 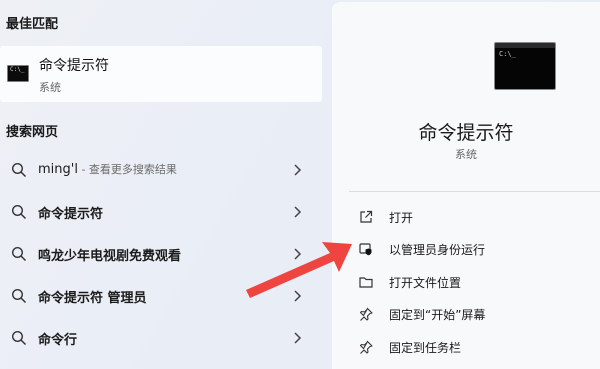 What do you see at coordinates (466, 217) in the screenshot?
I see `action-open: 打开` at bounding box center [466, 217].